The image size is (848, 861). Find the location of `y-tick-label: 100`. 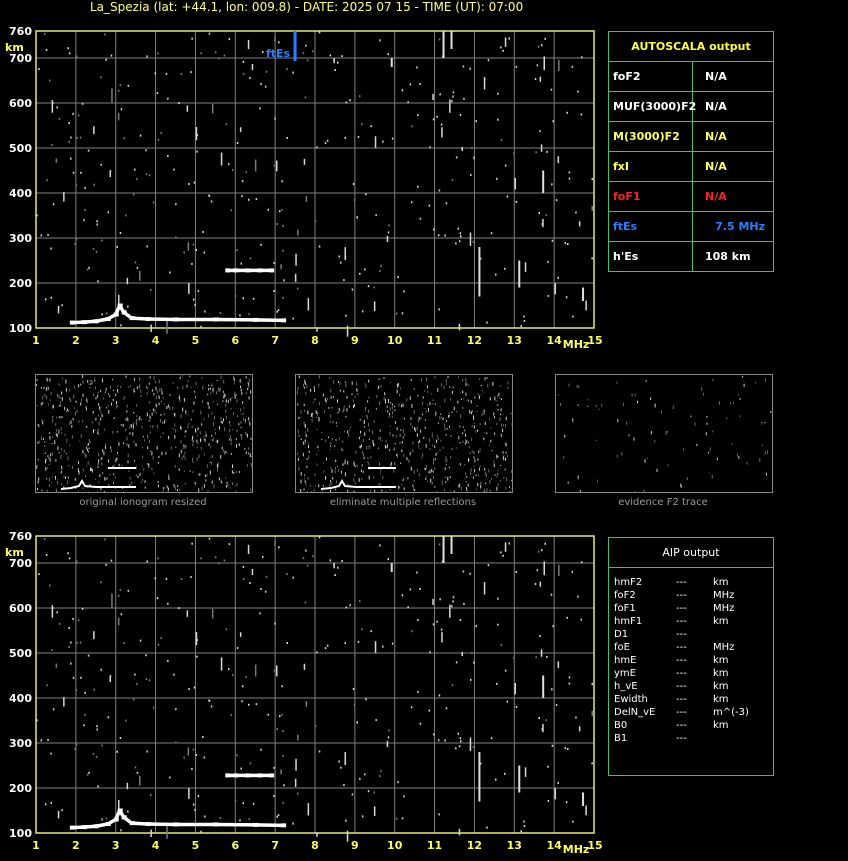

y-tick-label: 100 is located at coordinates (20, 833).